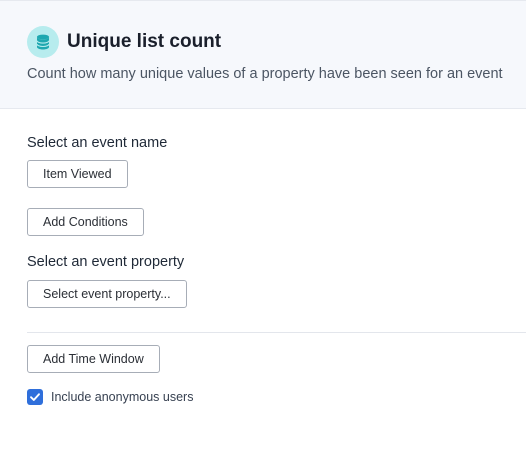 This screenshot has height=460, width=526. I want to click on database-icon, so click(43, 42).